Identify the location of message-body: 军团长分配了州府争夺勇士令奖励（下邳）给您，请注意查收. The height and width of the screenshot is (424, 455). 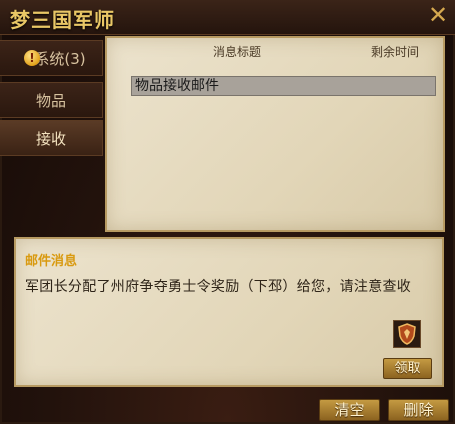
(218, 287).